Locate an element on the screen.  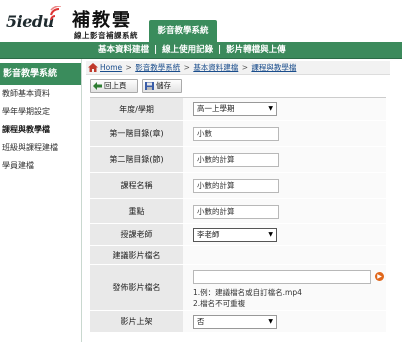
form-row-course-name: 課程名稱 小數的計算 is located at coordinates (238, 186).